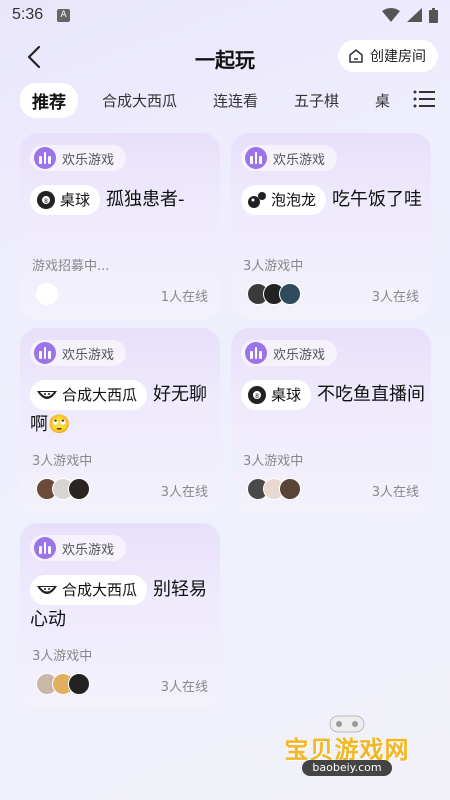  What do you see at coordinates (433, 15) in the screenshot?
I see `battery-icon` at bounding box center [433, 15].